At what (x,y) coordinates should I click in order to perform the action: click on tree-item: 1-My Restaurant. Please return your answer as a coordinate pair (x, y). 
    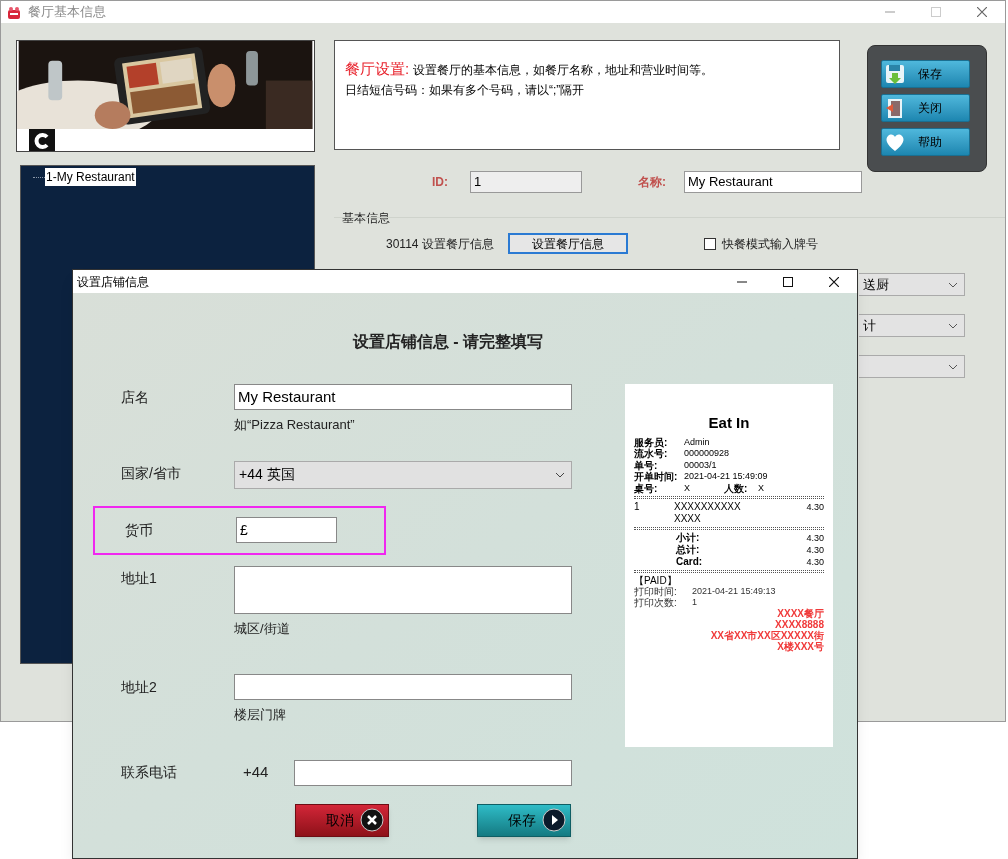
    Looking at the image, I should click on (90, 177).